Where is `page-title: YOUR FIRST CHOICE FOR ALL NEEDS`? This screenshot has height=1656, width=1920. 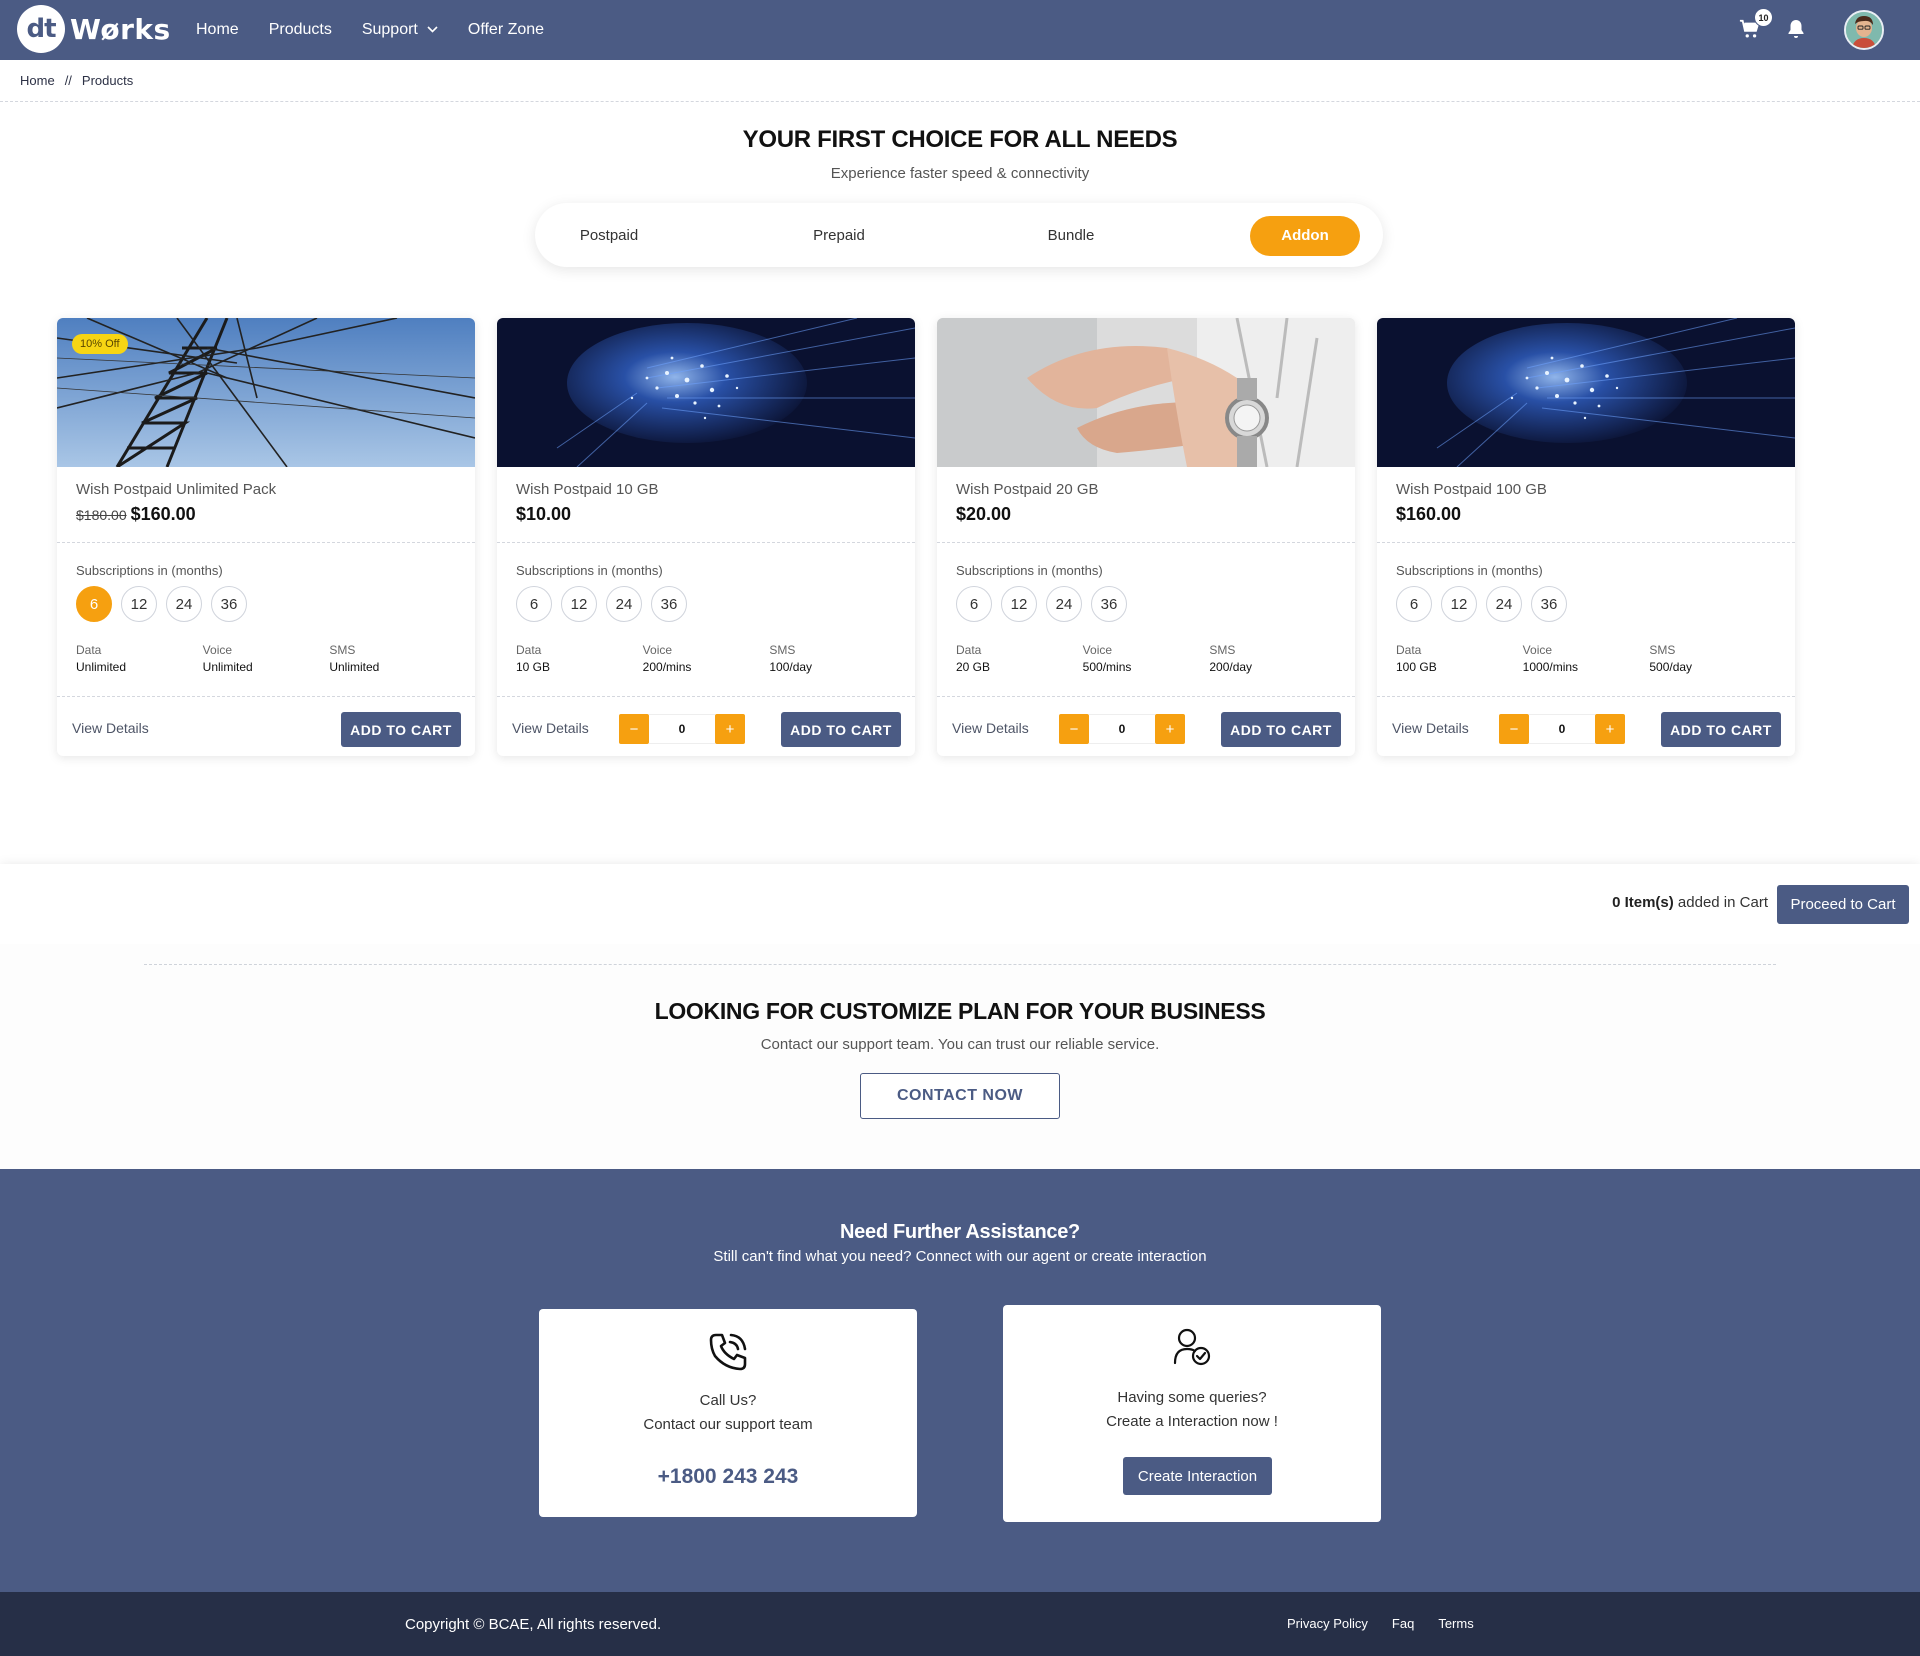
page-title: YOUR FIRST CHOICE FOR ALL NEEDS is located at coordinates (960, 139).